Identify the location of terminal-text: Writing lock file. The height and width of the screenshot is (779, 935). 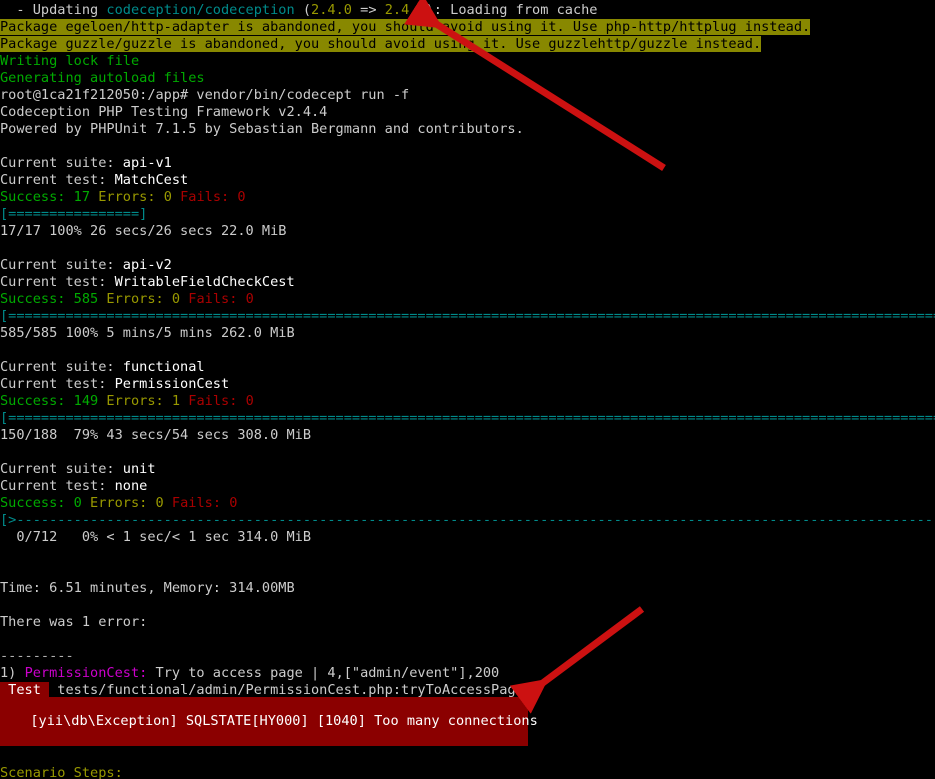
(70, 61).